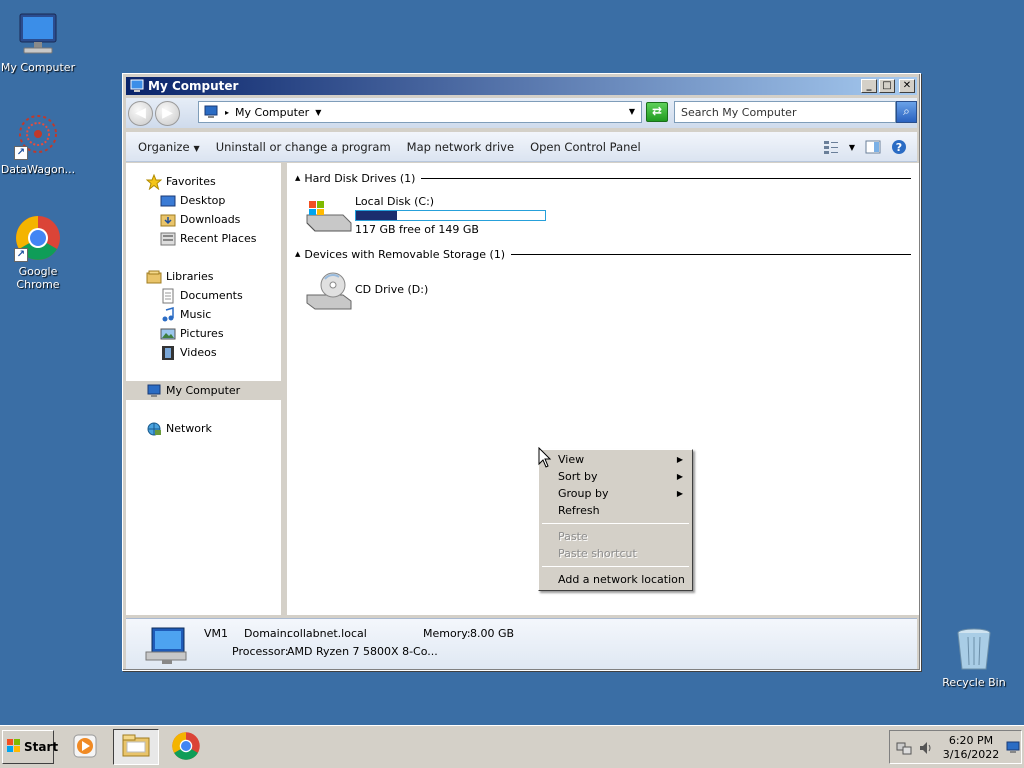 This screenshot has width=1024, height=768. What do you see at coordinates (328, 215) in the screenshot?
I see `hard-drive-icon` at bounding box center [328, 215].